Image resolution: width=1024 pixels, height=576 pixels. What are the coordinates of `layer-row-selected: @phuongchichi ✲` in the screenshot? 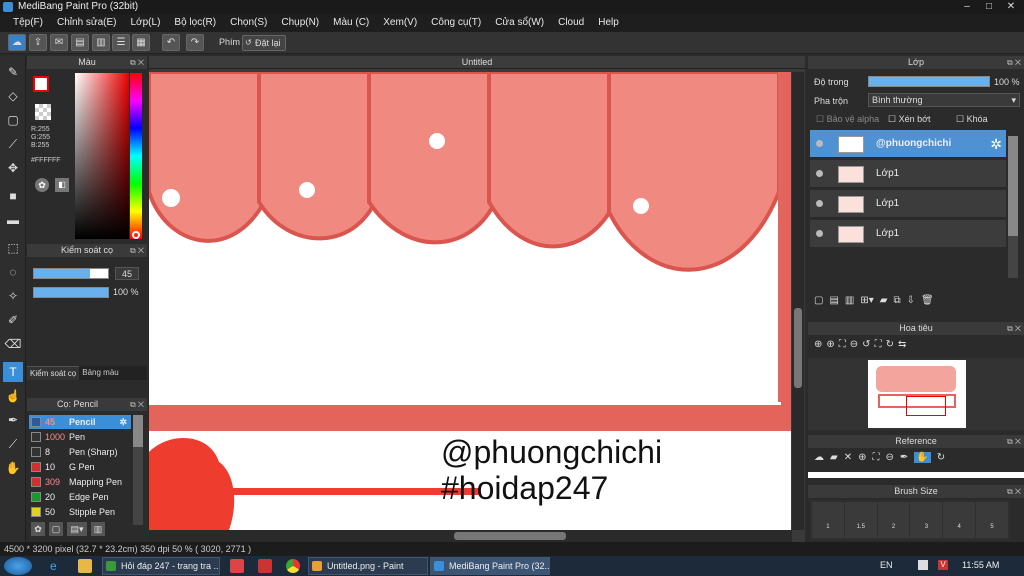 It's located at (908, 144).